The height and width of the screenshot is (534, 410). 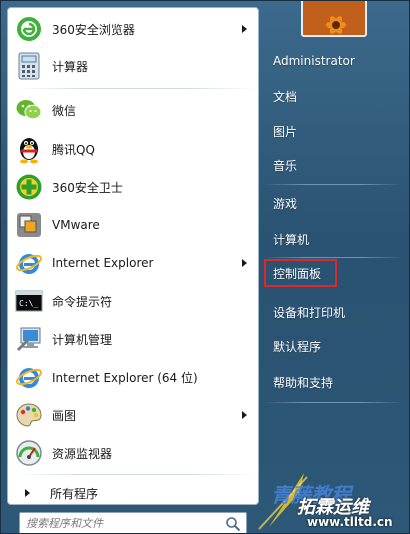 What do you see at coordinates (29, 339) in the screenshot?
I see `computer-management-icon` at bounding box center [29, 339].